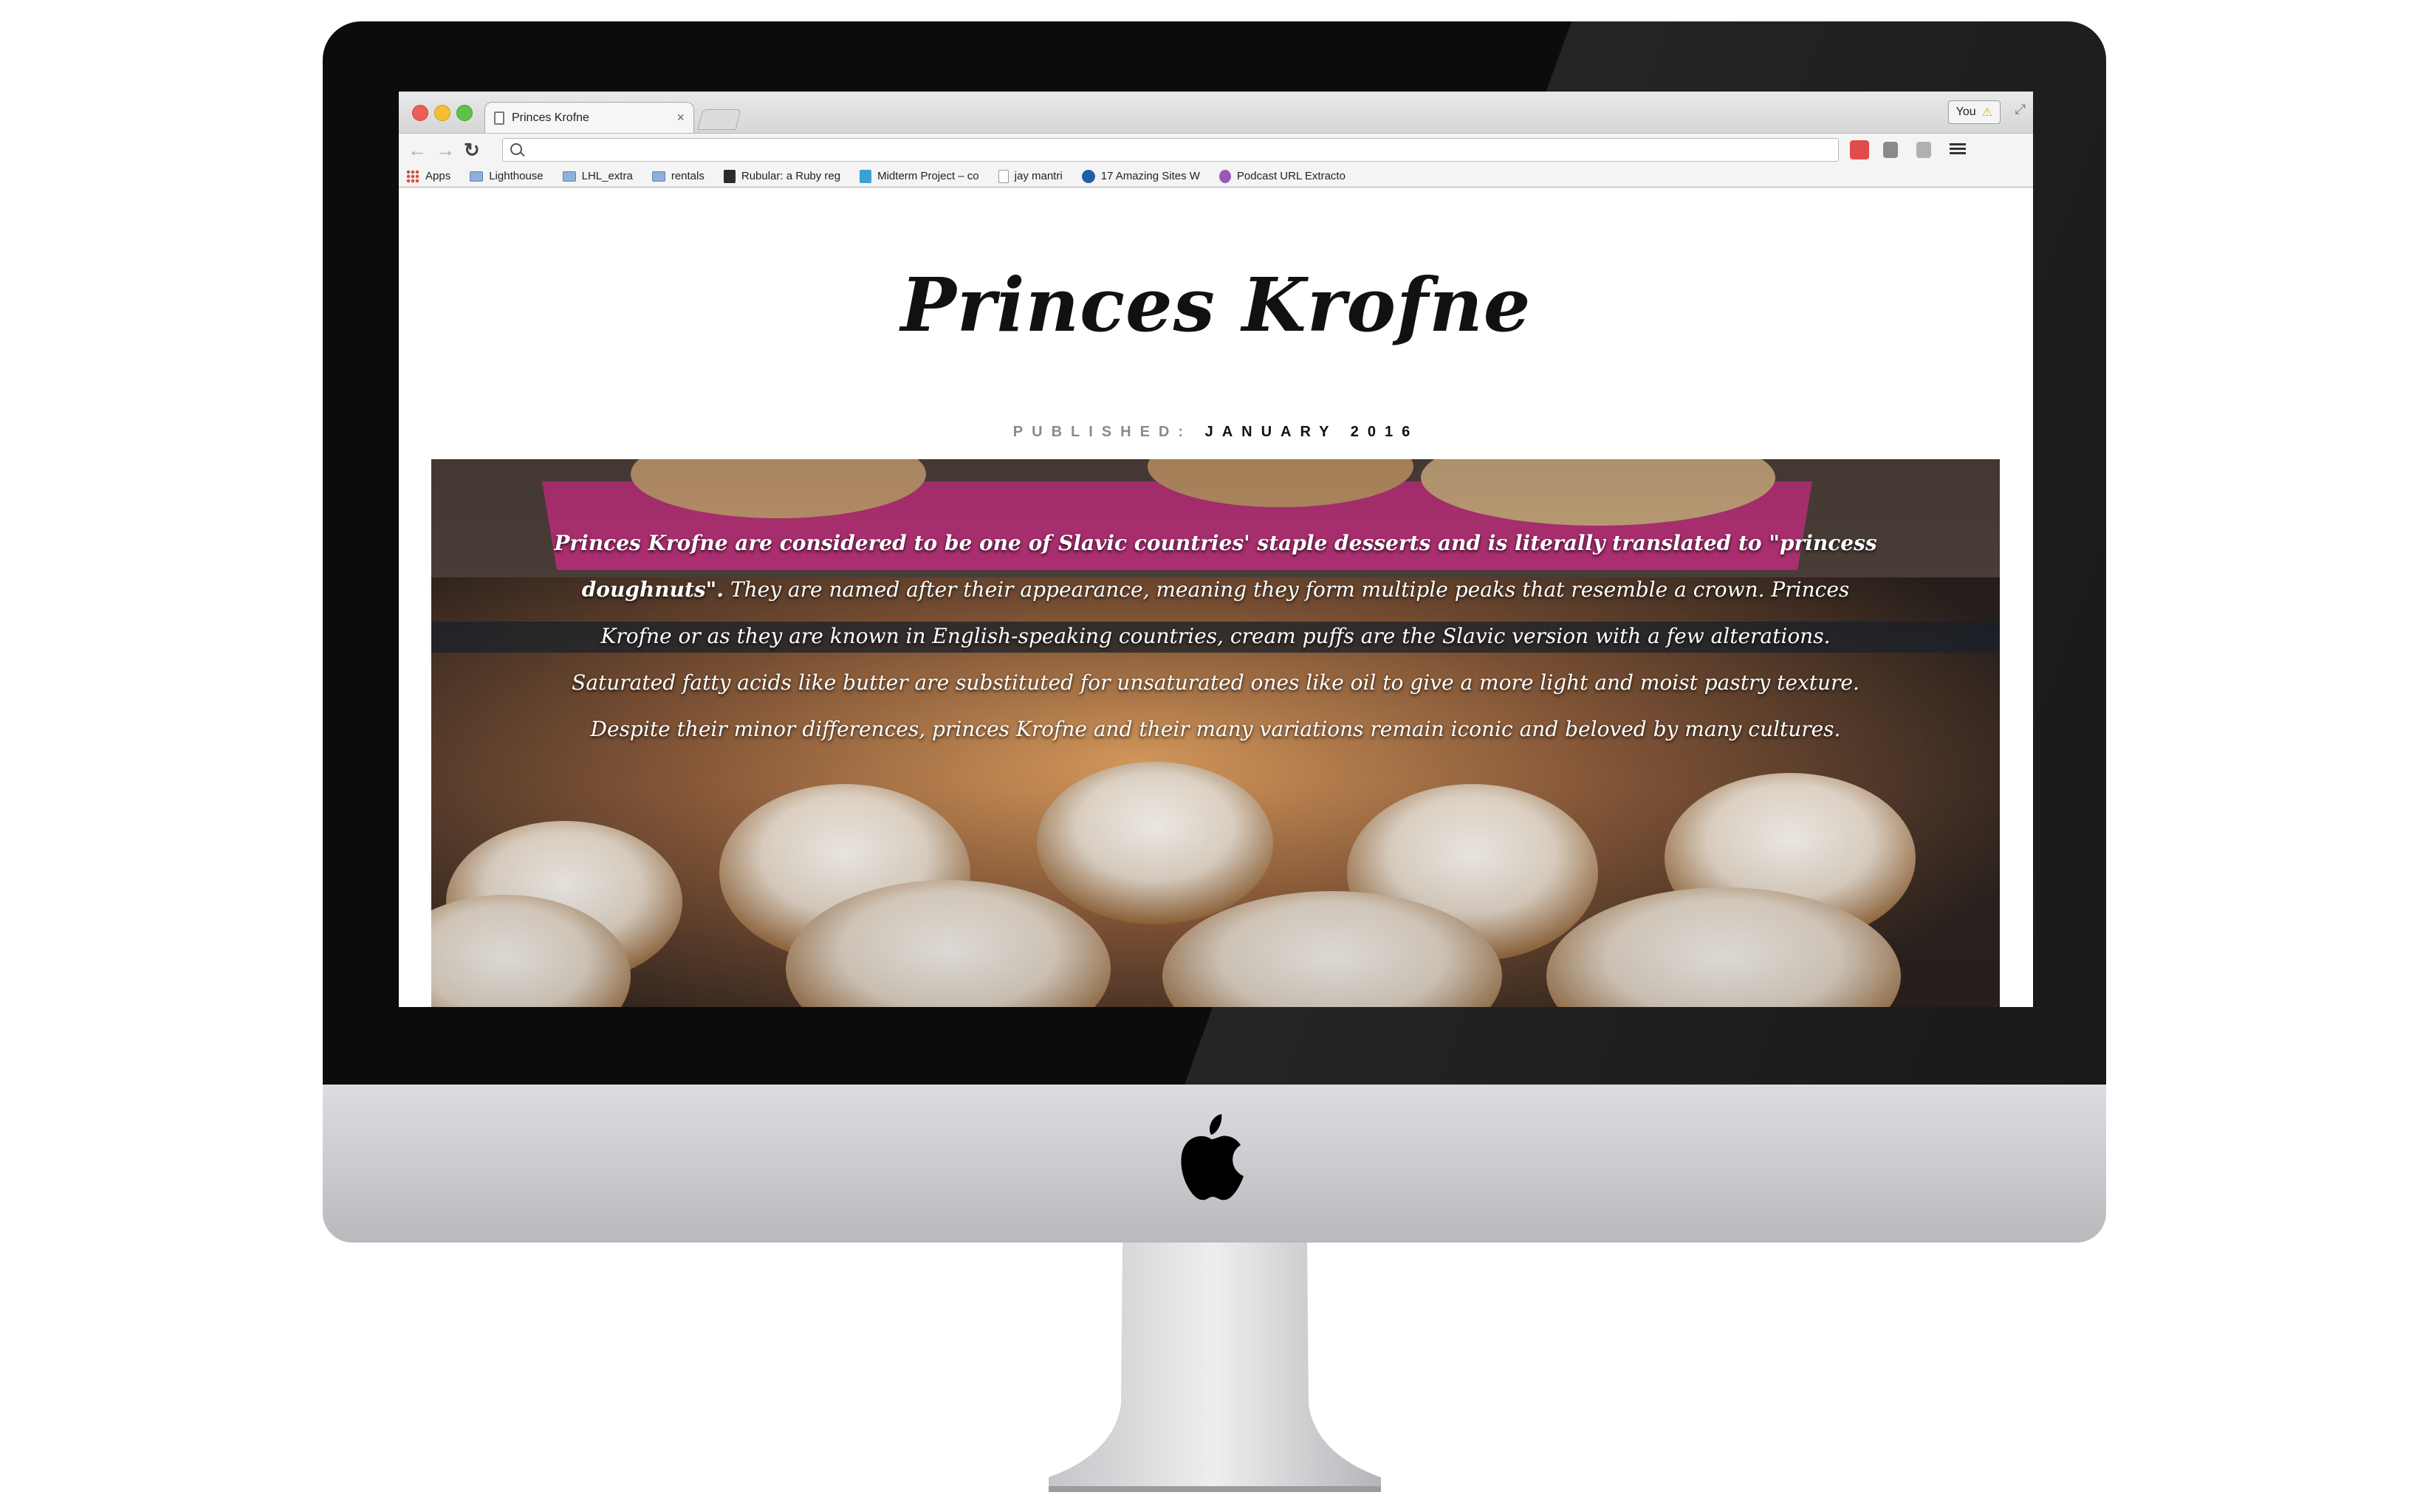  What do you see at coordinates (1088, 176) in the screenshot?
I see `site-icon` at bounding box center [1088, 176].